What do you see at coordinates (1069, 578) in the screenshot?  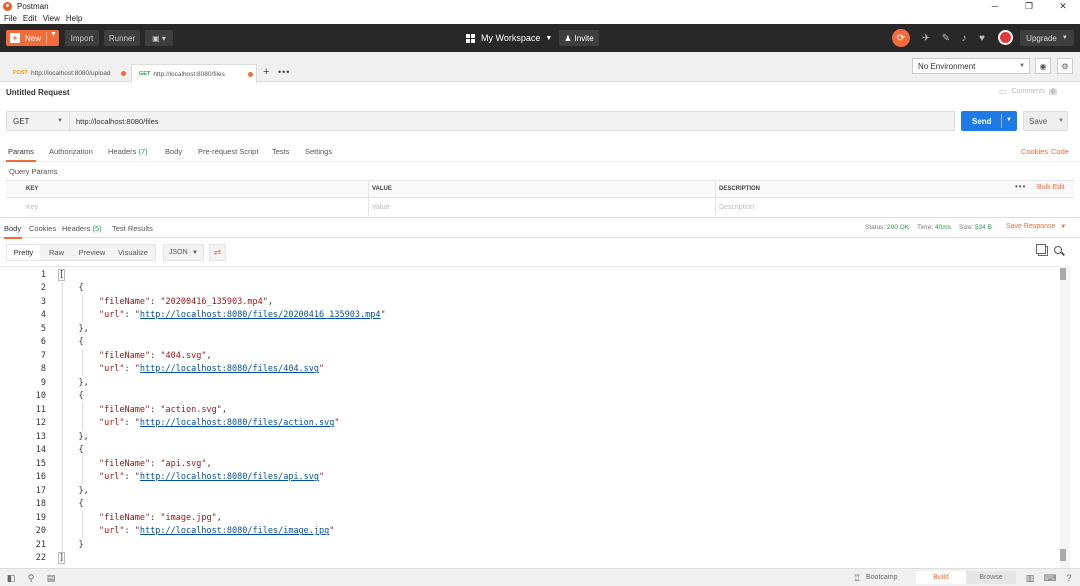 I see `help-icon: ?` at bounding box center [1069, 578].